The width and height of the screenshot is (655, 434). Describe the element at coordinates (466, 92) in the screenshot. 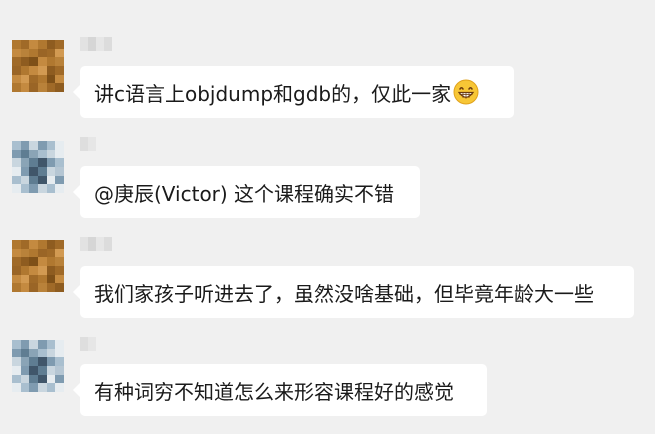

I see `grinning-face-icon` at that location.